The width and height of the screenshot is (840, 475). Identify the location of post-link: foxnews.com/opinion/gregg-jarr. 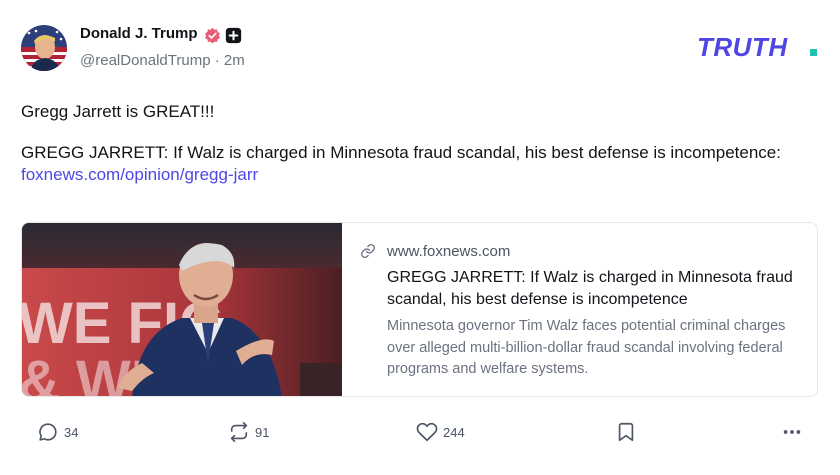
(139, 174).